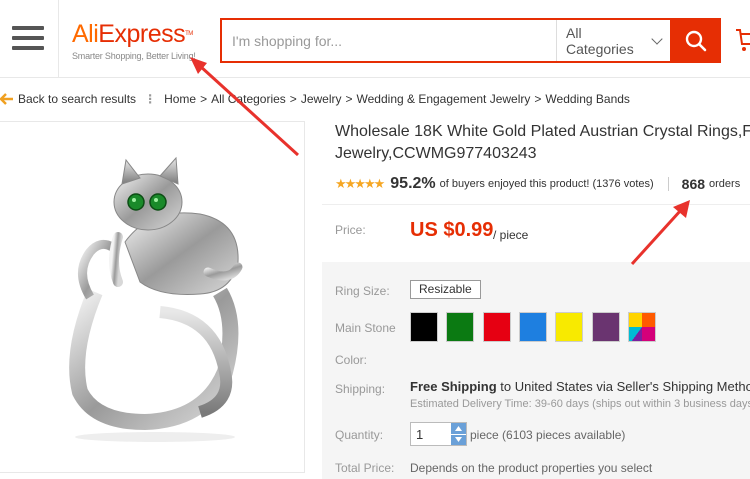 The image size is (750, 479). Describe the element at coordinates (497, 327) in the screenshot. I see `swatch-red` at that location.